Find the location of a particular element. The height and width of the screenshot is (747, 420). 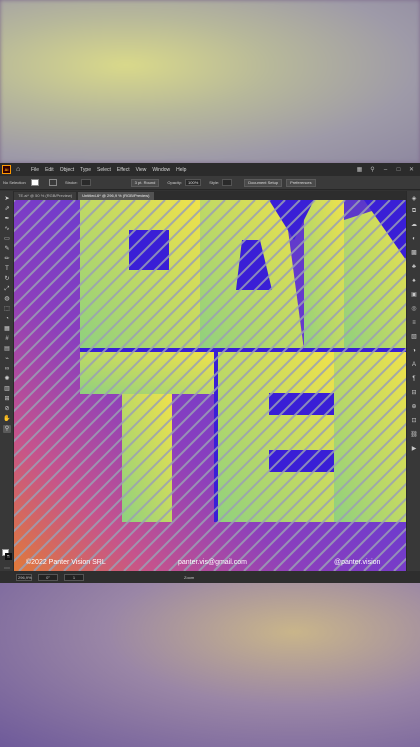

gradient-panel-icon: ▧ is located at coordinates (414, 337).